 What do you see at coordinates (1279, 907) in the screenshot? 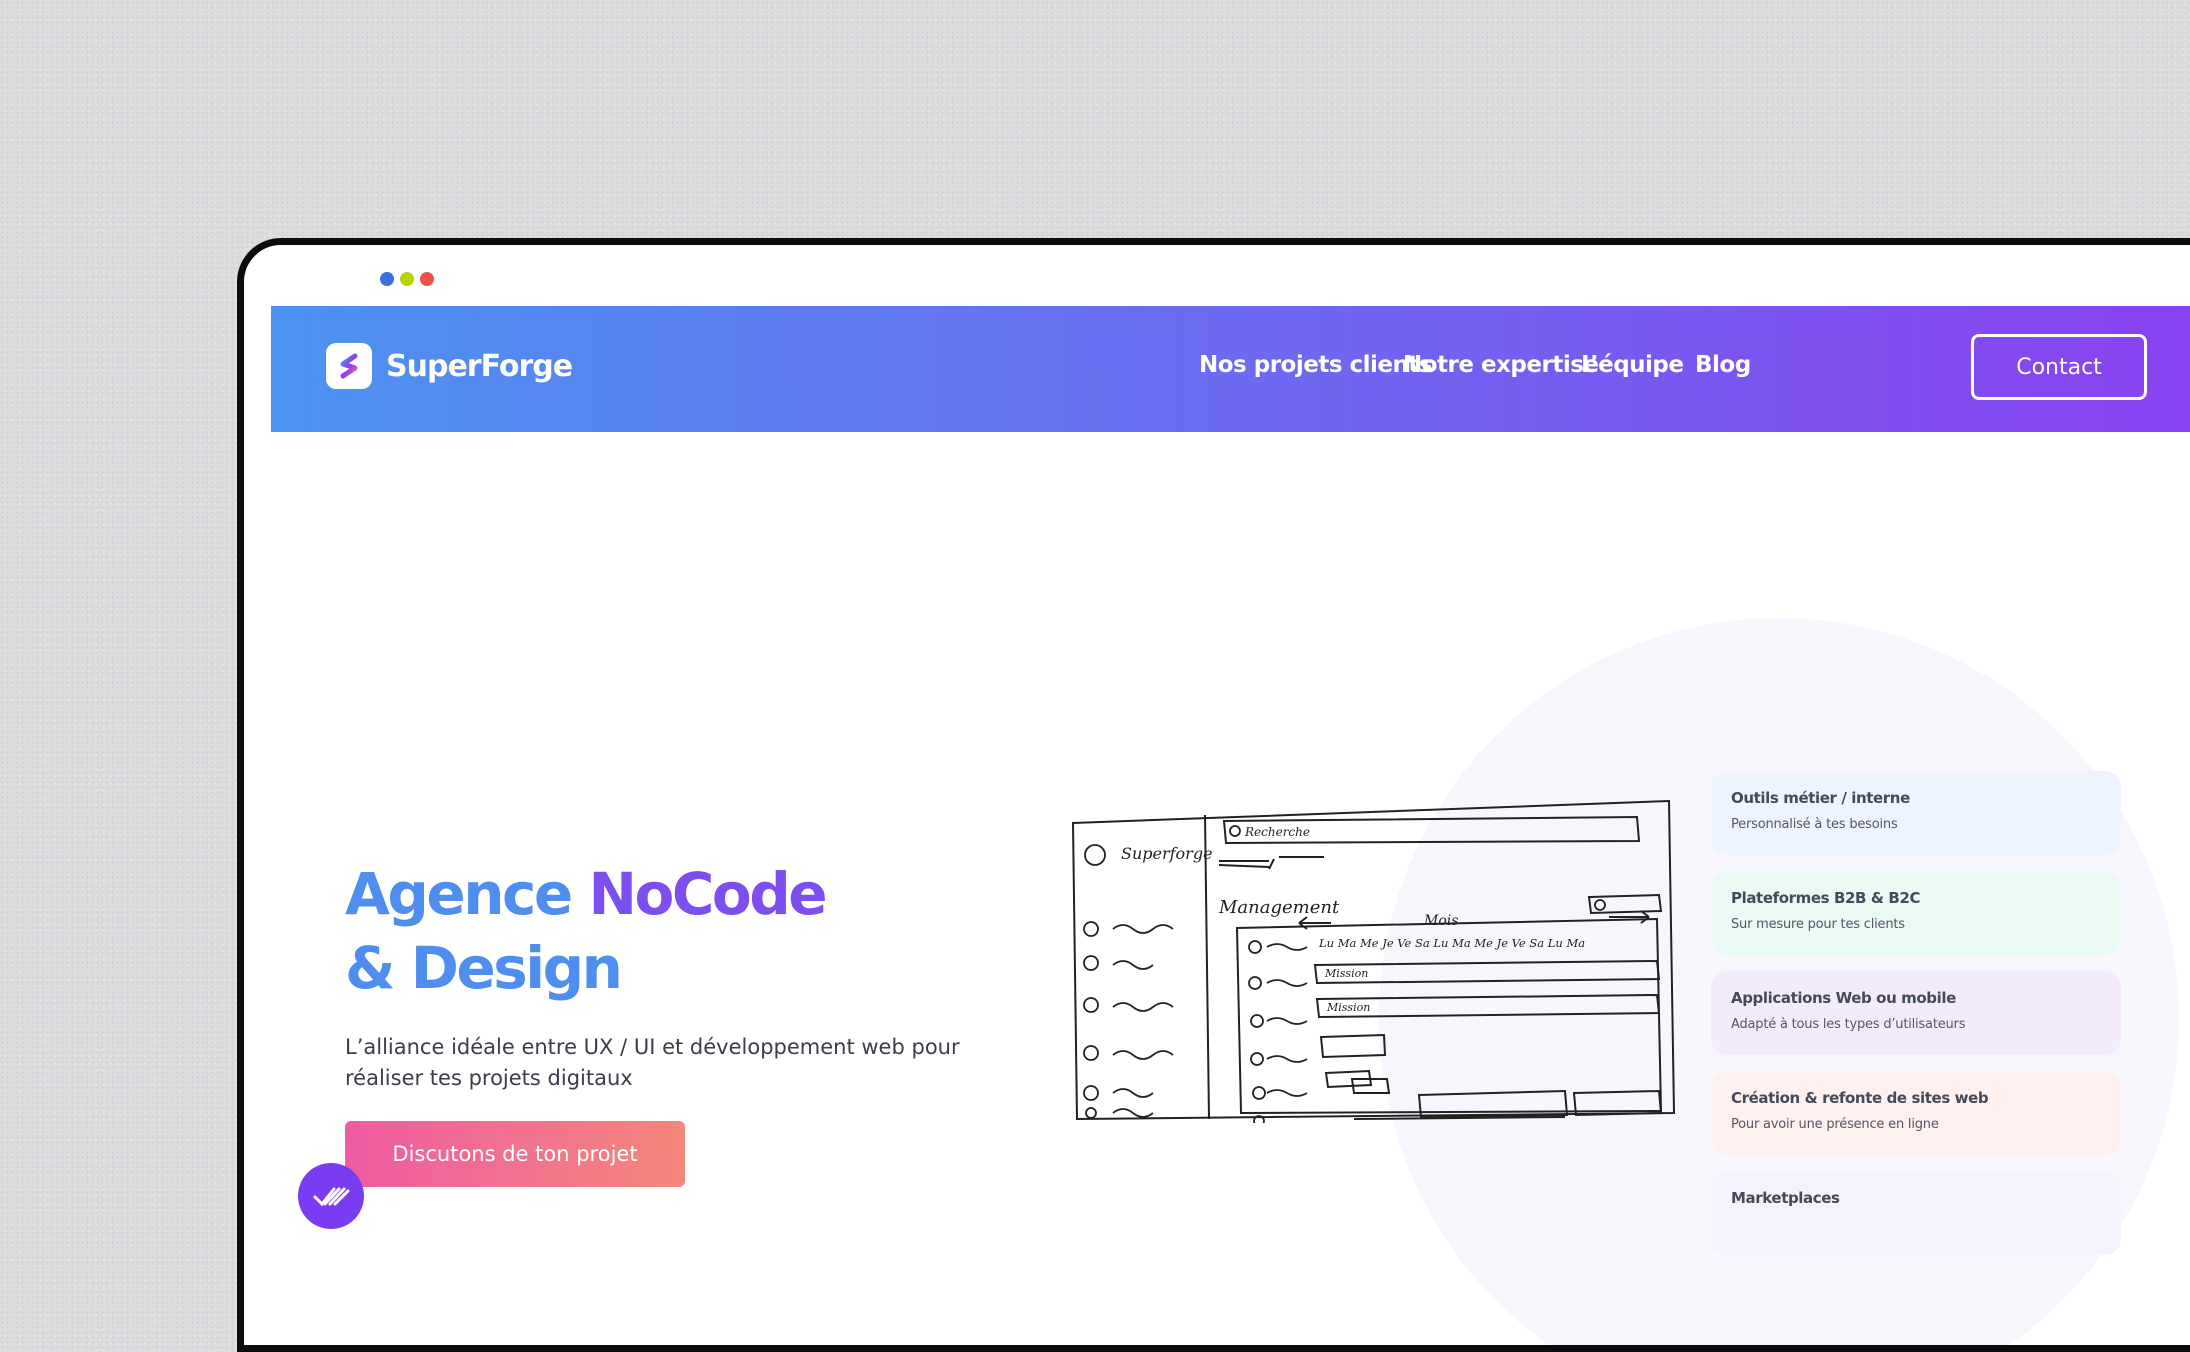
I see `sketch-section: Management` at bounding box center [1279, 907].